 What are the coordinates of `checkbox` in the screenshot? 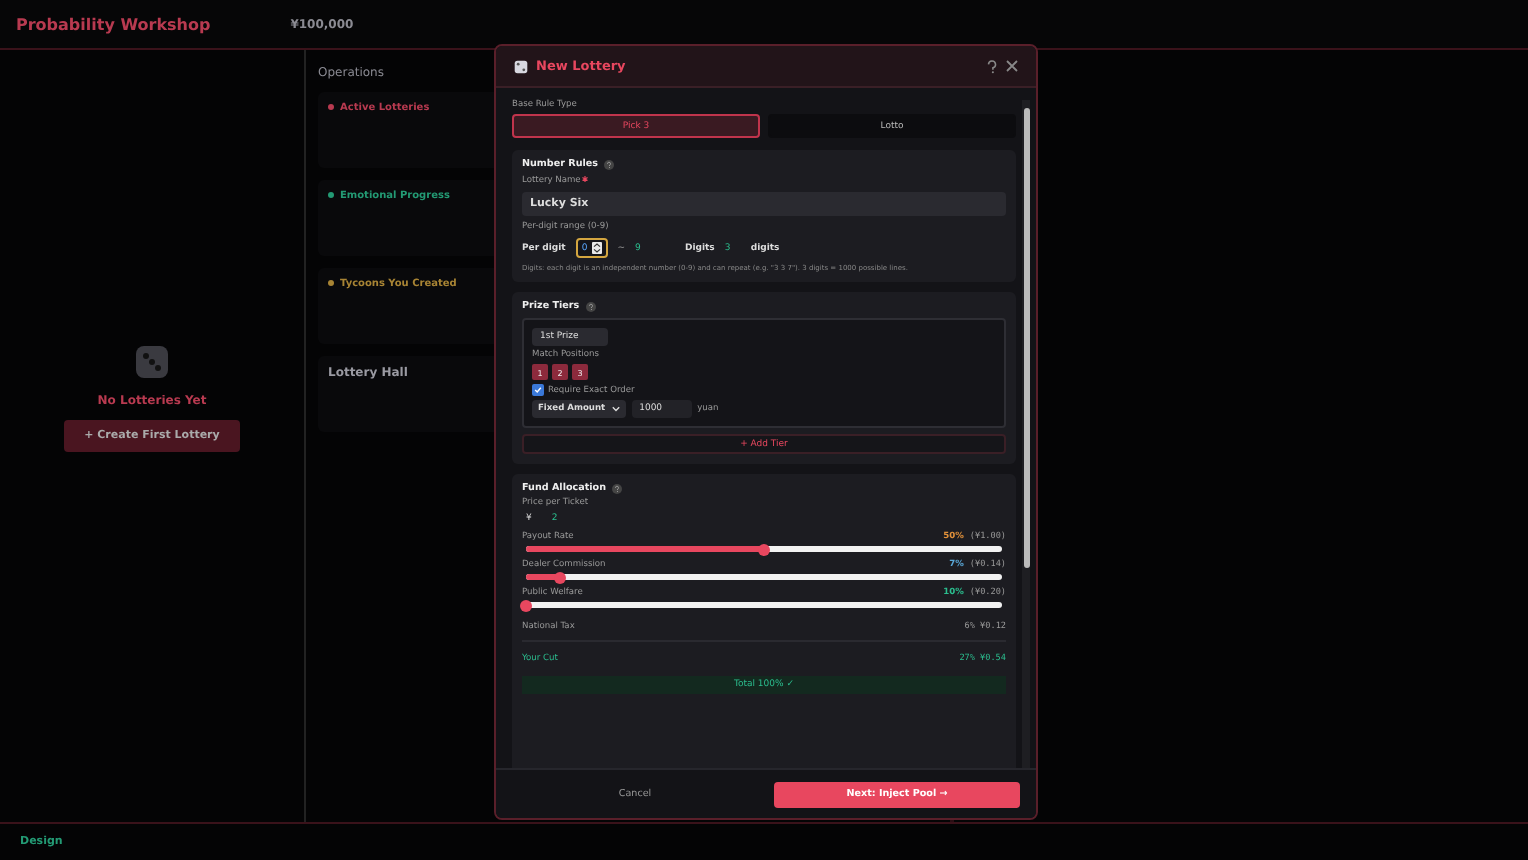 It's located at (538, 390).